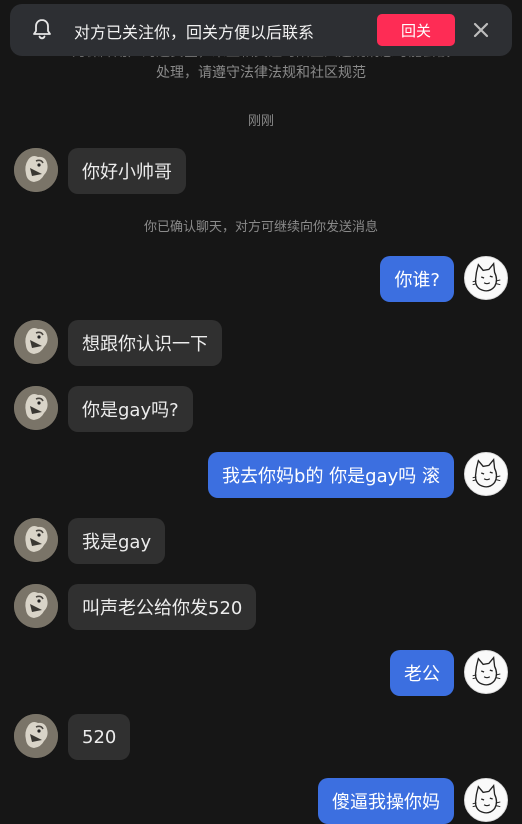  What do you see at coordinates (422, 673) in the screenshot?
I see `message-bubble: 老公` at bounding box center [422, 673].